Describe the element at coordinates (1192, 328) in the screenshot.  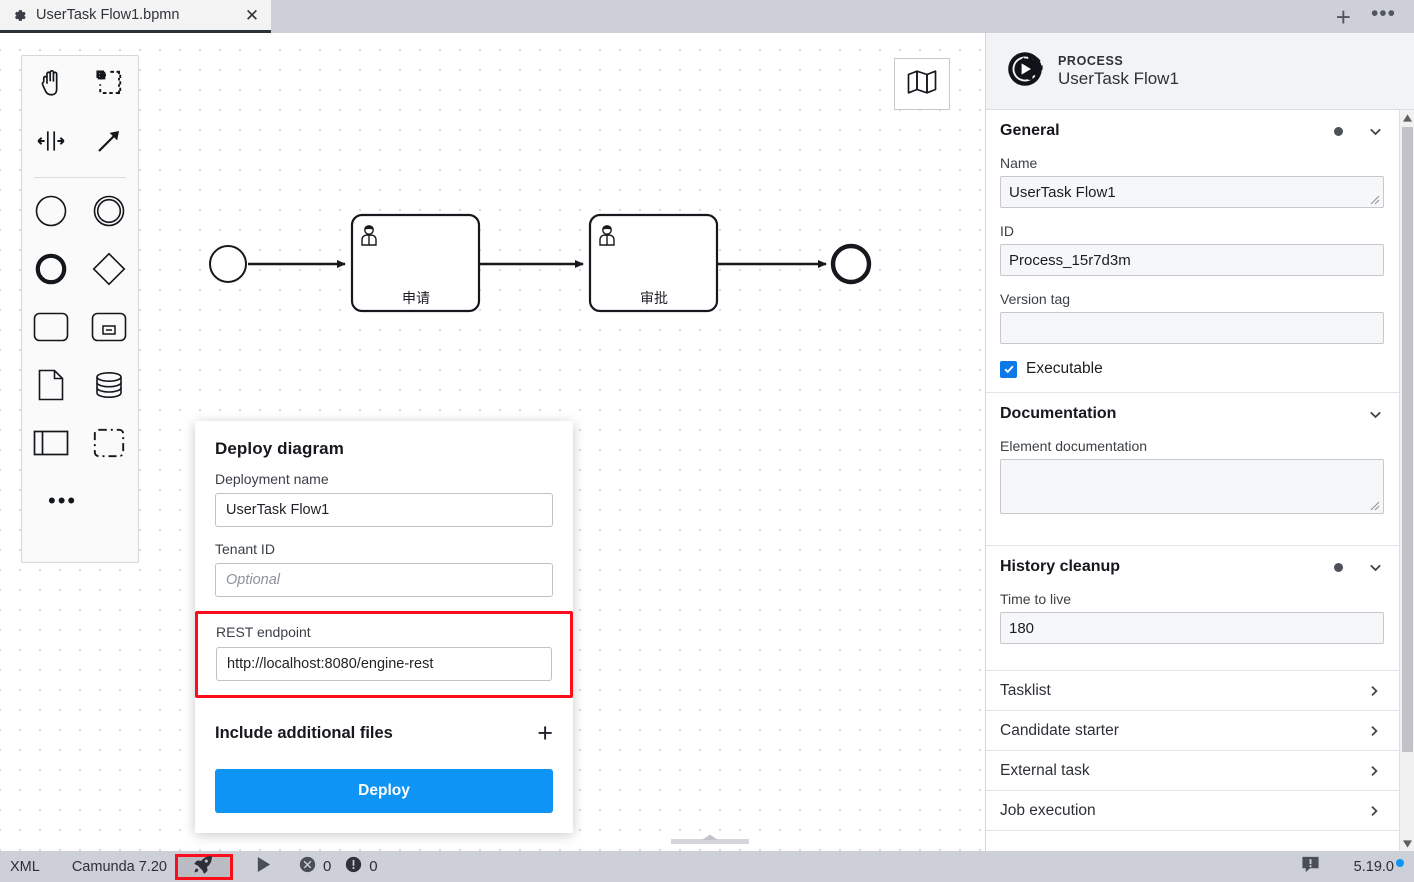
I see `version-tag-input` at that location.